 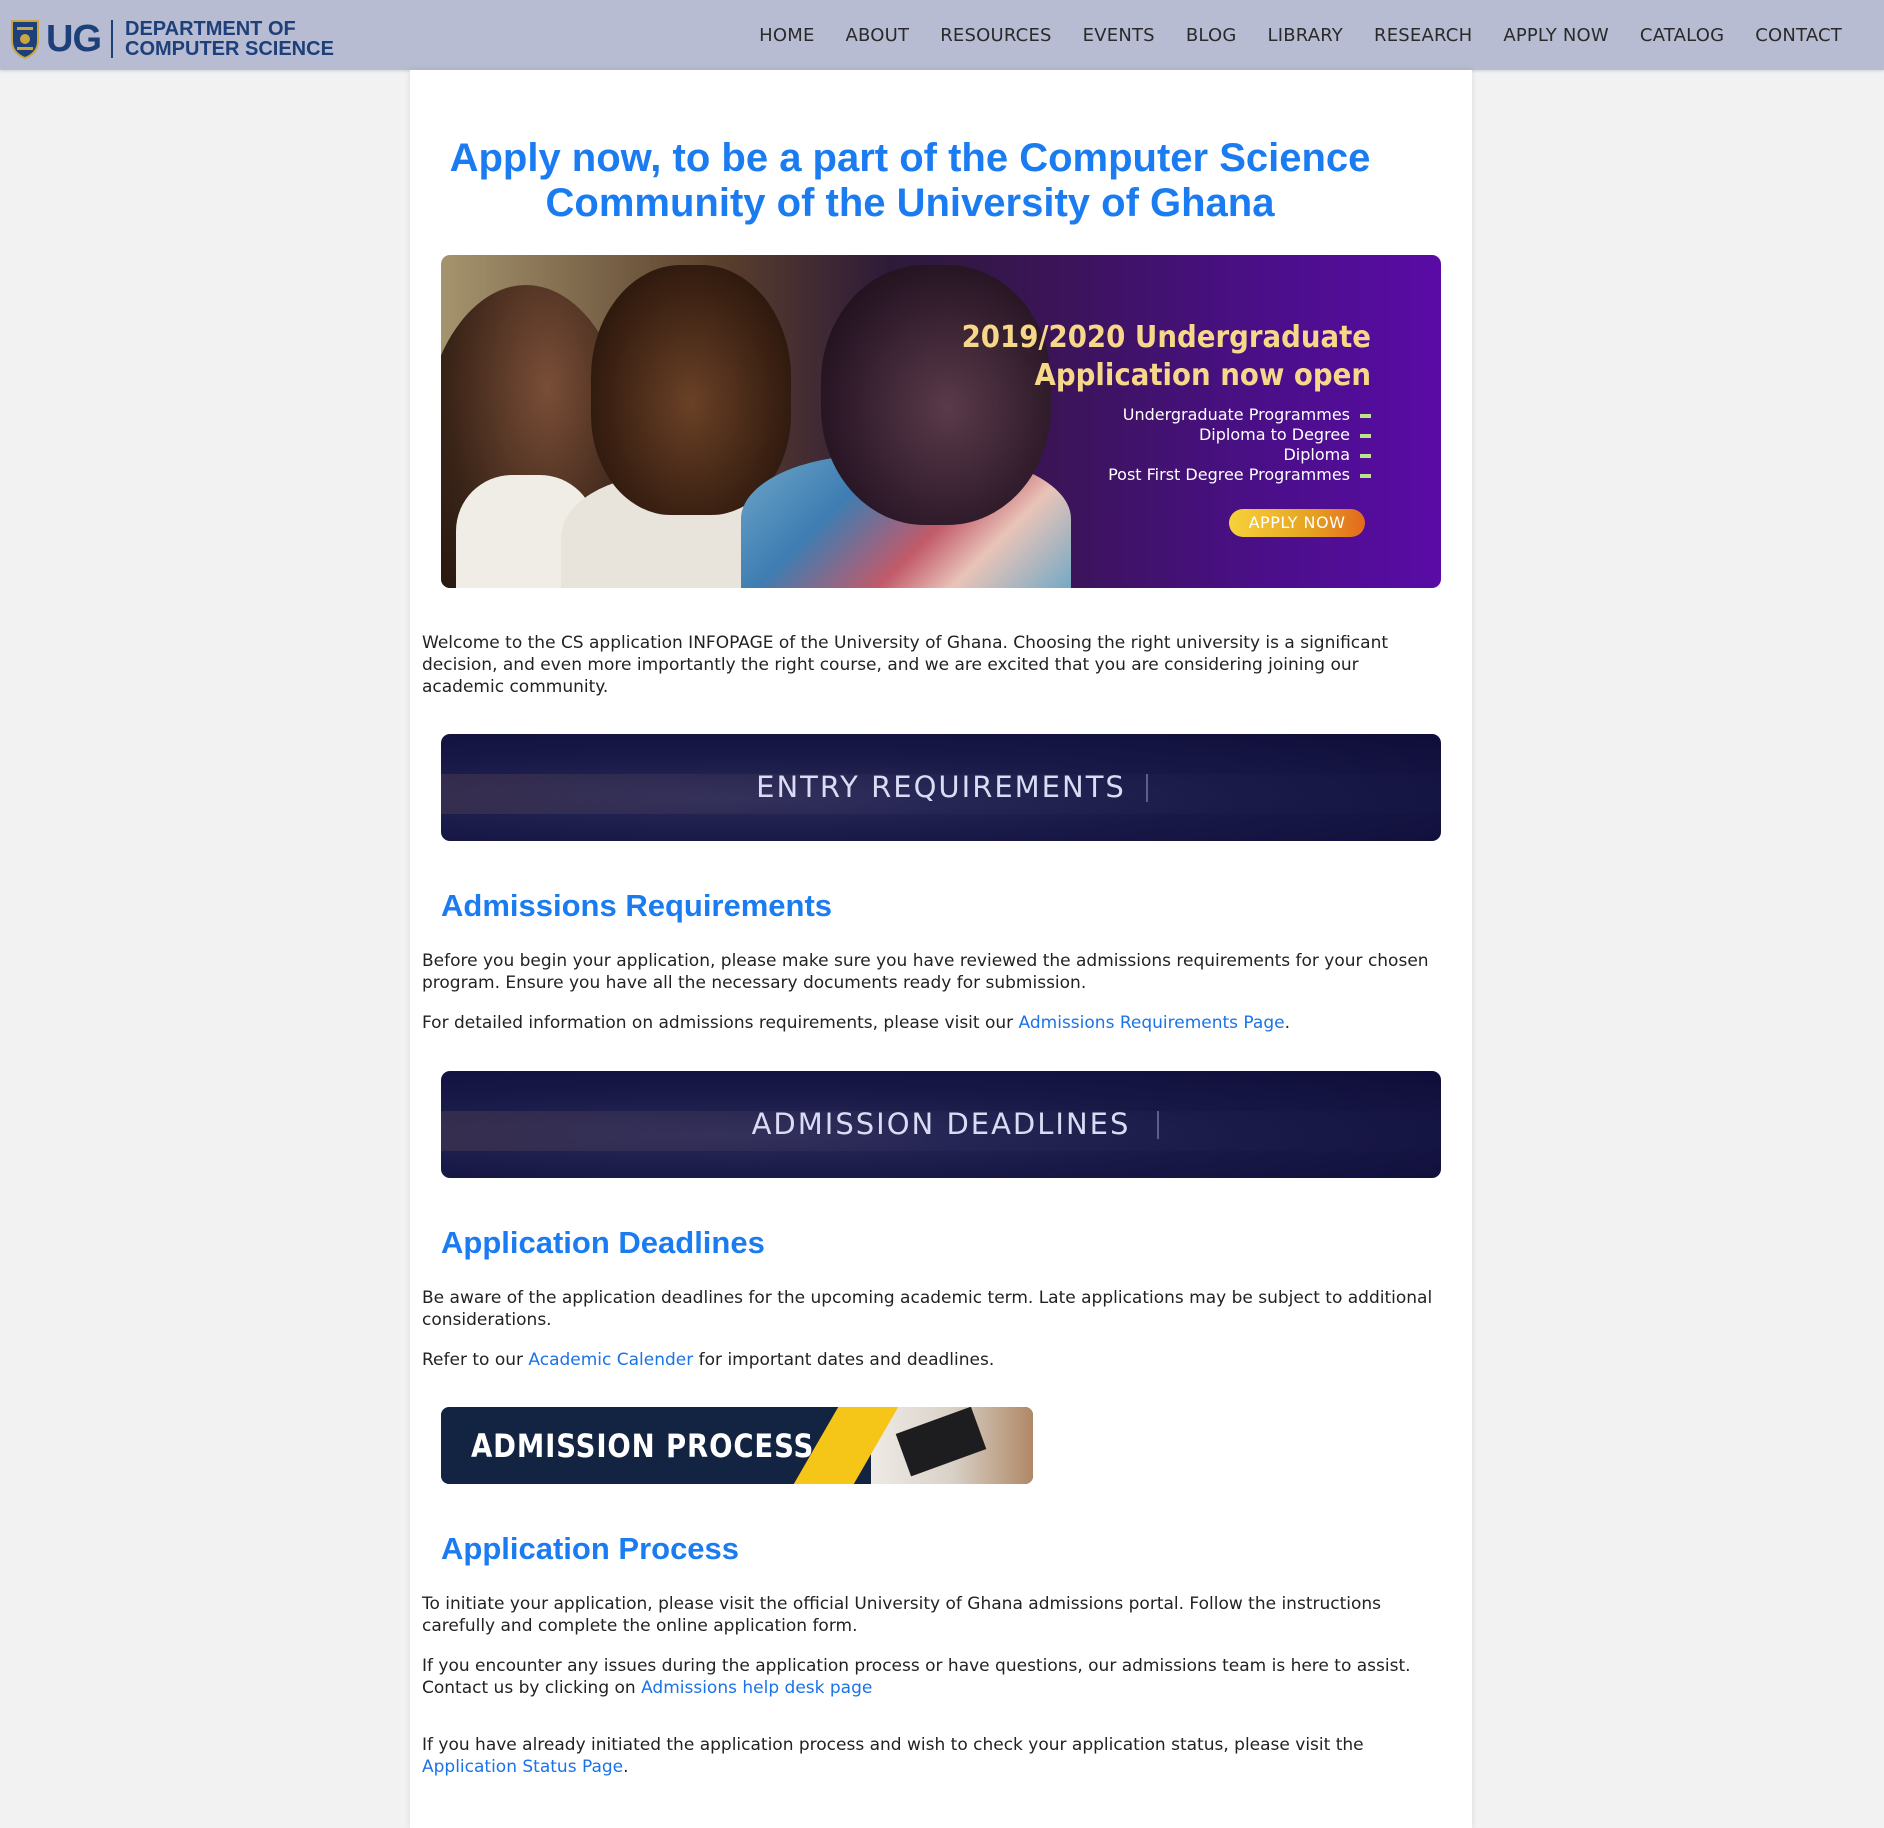 I want to click on logo-divider, so click(x=112, y=39).